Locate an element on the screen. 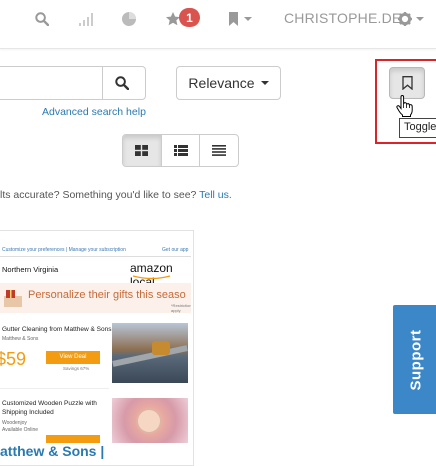  compact-view-button is located at coordinates (218, 150).